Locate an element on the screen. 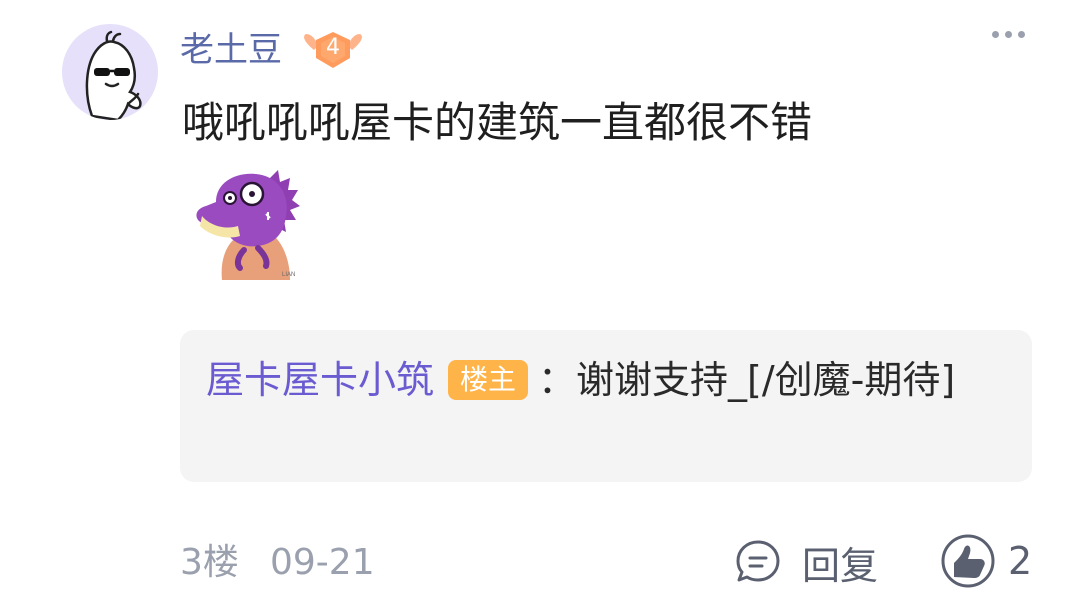 The width and height of the screenshot is (1080, 608). sticker-image: LIAN is located at coordinates (249, 223).